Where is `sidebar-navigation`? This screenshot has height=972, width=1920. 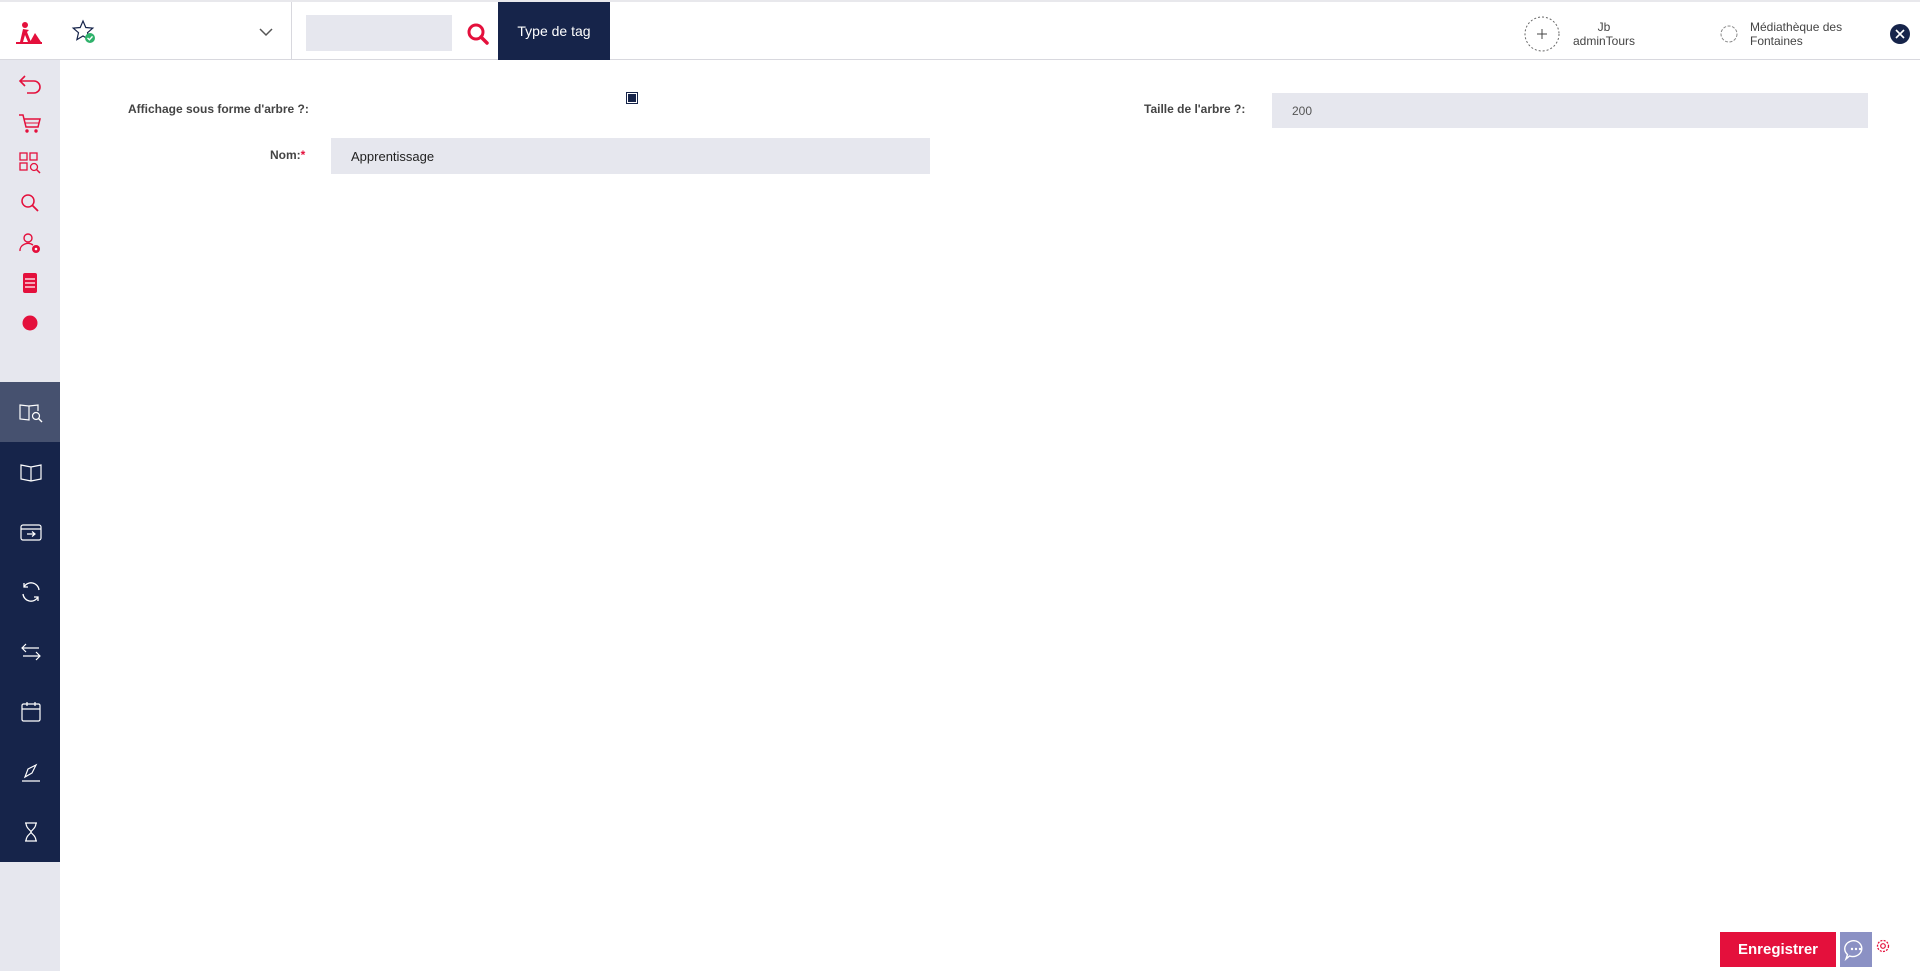
sidebar-navigation is located at coordinates (30, 622).